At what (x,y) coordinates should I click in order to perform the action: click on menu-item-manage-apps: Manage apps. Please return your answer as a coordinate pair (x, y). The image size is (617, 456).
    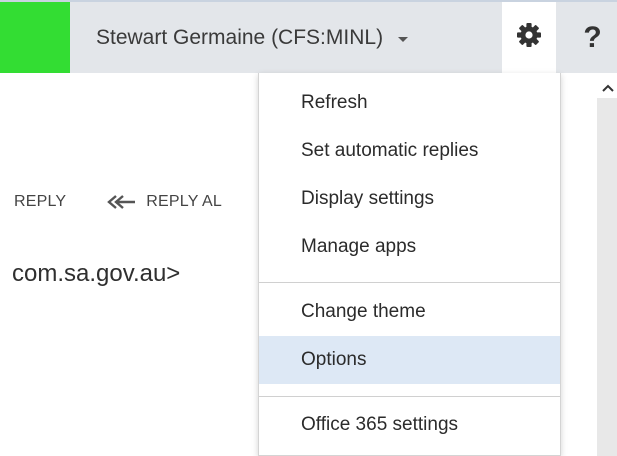
    Looking at the image, I should click on (409, 247).